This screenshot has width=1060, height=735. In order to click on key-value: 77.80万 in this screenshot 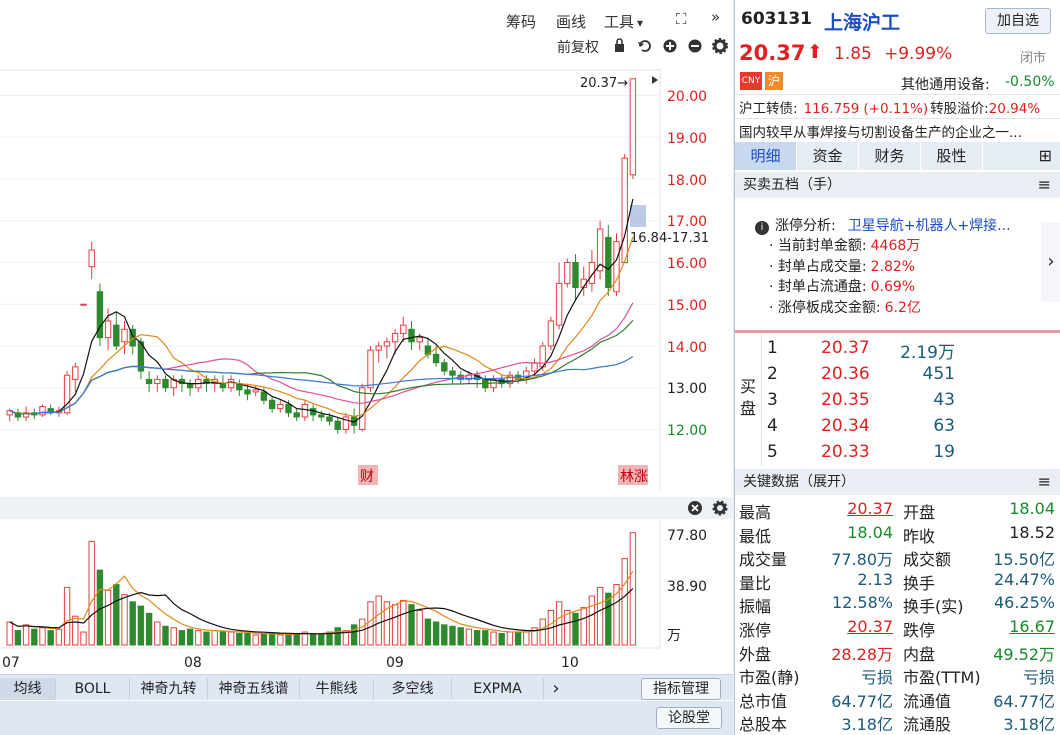, I will do `click(862, 560)`.